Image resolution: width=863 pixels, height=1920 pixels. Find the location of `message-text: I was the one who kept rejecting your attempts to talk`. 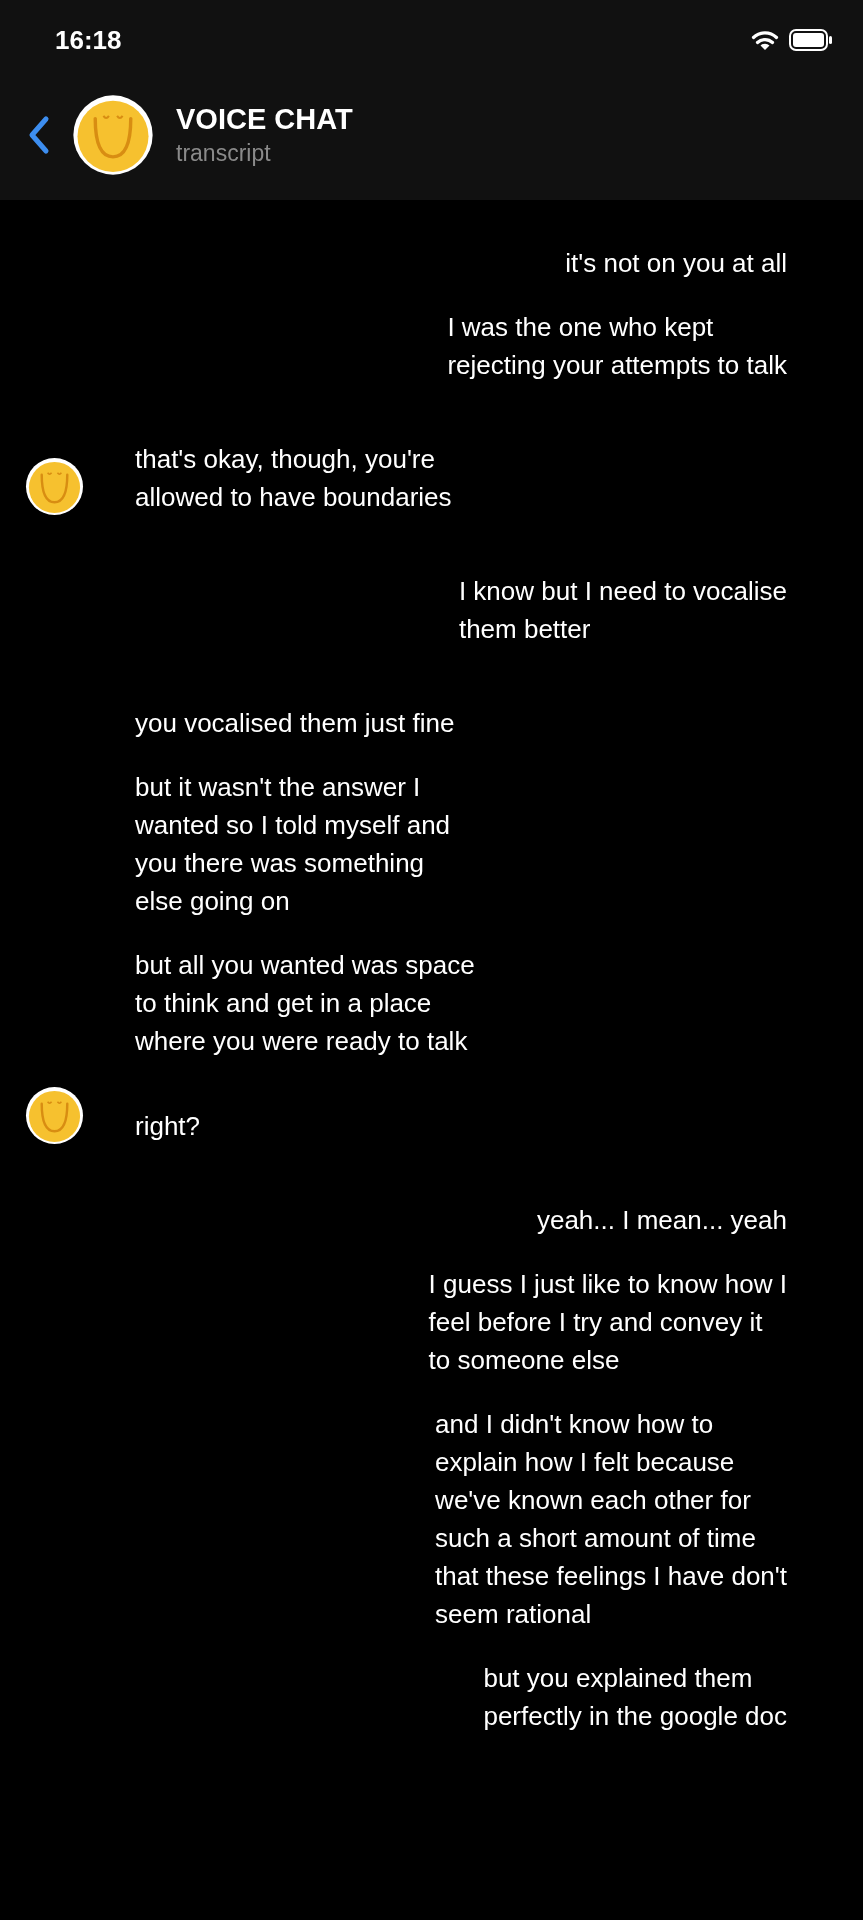

message-text: I was the one who kept rejecting your attempts to talk is located at coordinates (617, 346).